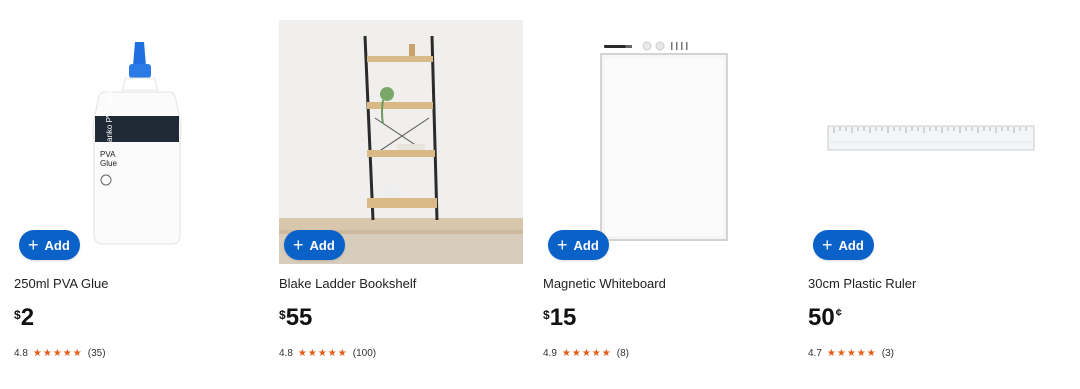 The image size is (1080, 389). I want to click on price-suffix: ¢, so click(838, 313).